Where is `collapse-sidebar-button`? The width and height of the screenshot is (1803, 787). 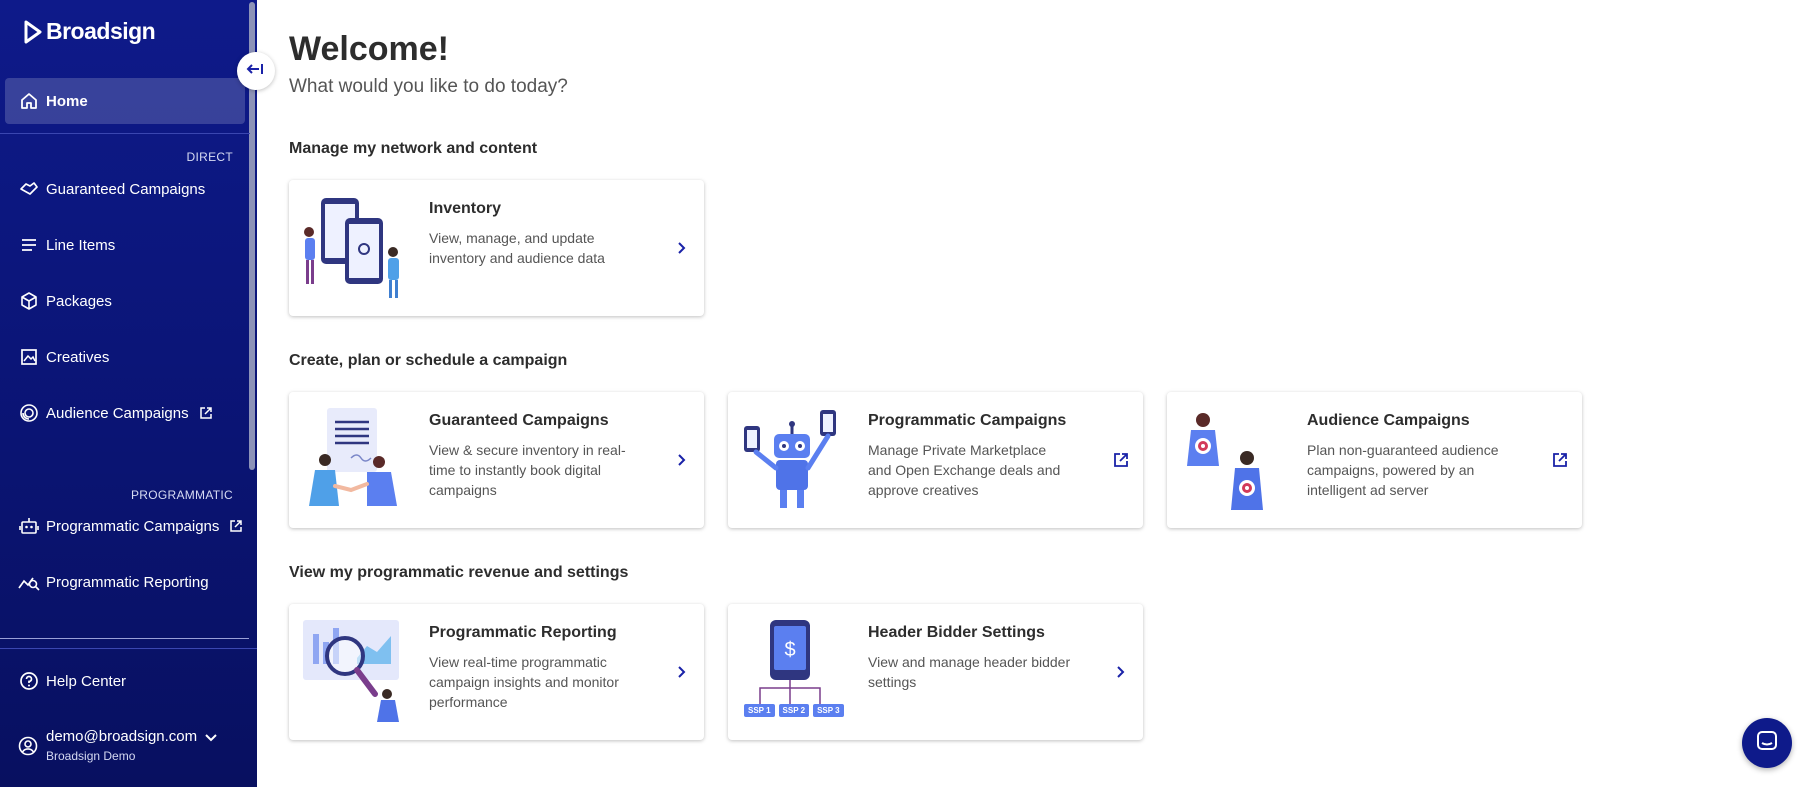
collapse-sidebar-button is located at coordinates (256, 71).